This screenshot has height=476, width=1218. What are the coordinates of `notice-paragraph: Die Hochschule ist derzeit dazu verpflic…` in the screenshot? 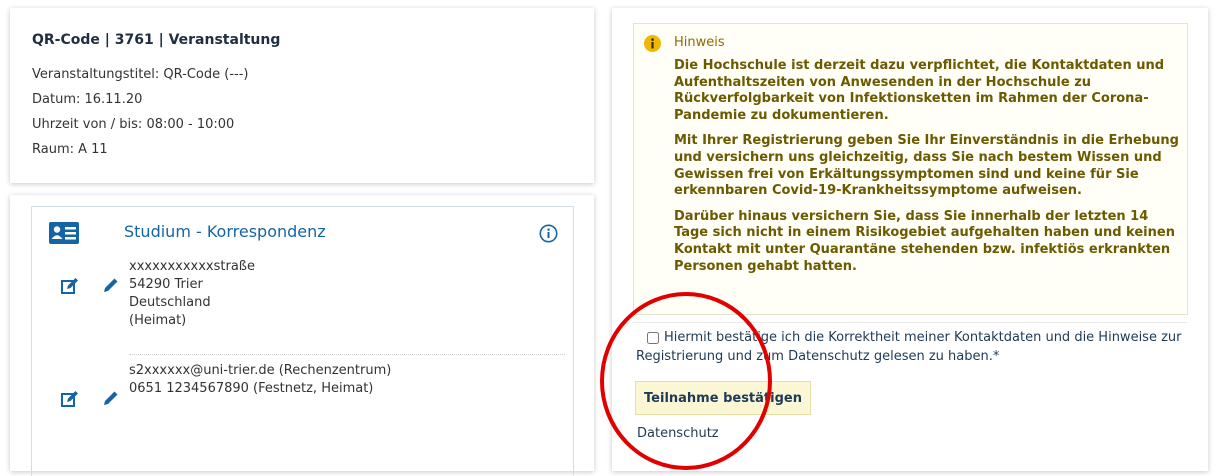 It's located at (919, 90).